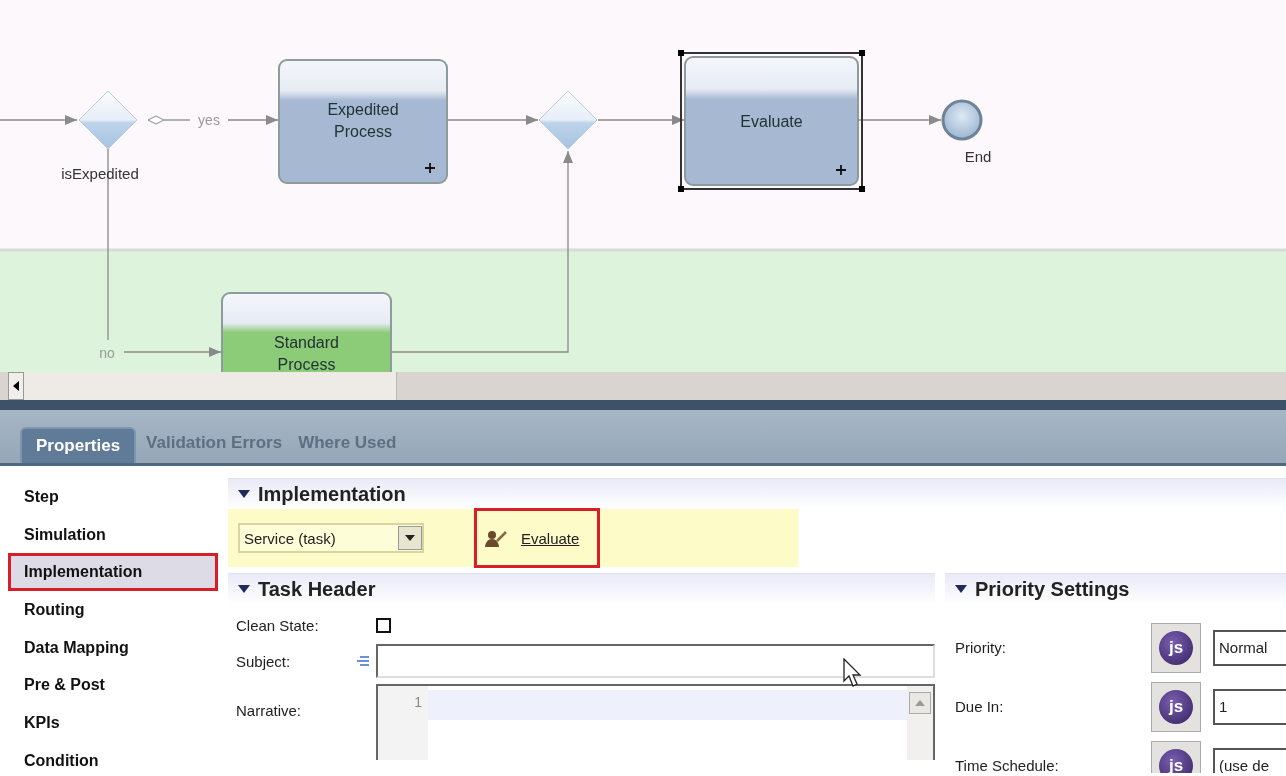 The image size is (1286, 776). What do you see at coordinates (655, 661) in the screenshot?
I see `subject-field` at bounding box center [655, 661].